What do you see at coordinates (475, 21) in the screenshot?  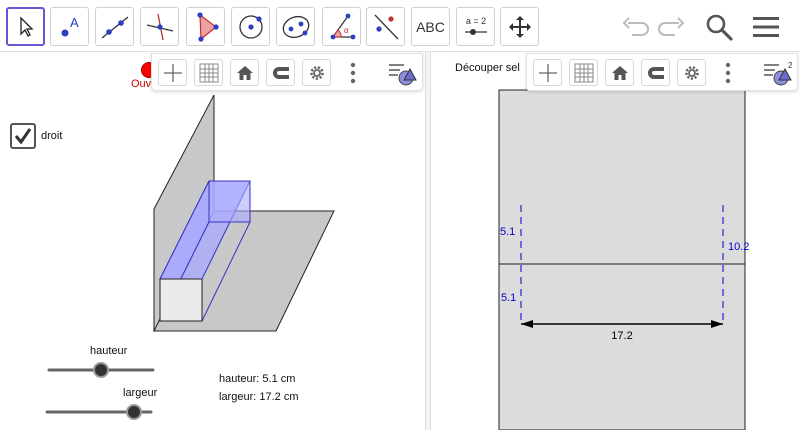 I see `slider-tool-label: a = 2` at bounding box center [475, 21].